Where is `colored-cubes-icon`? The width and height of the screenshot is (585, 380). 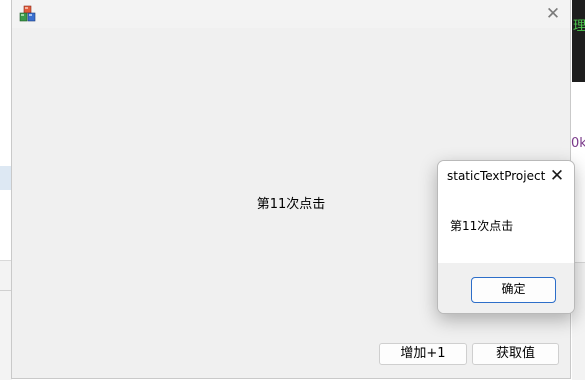
colored-cubes-icon is located at coordinates (28, 14).